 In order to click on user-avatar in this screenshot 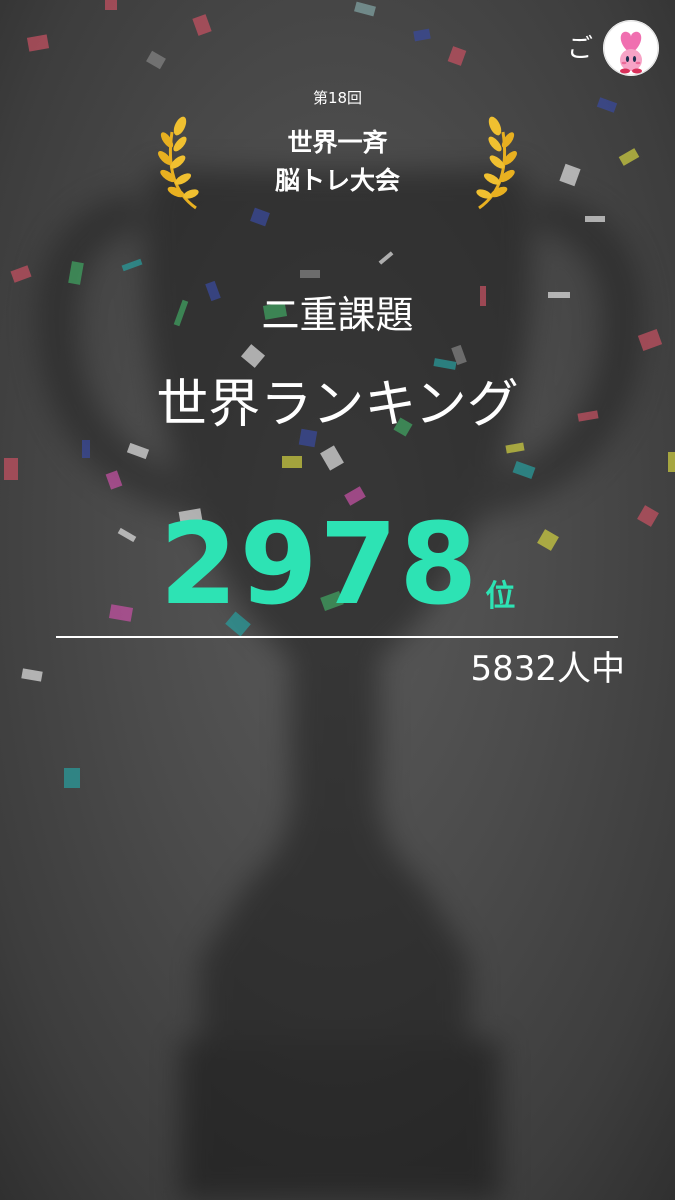, I will do `click(631, 48)`.